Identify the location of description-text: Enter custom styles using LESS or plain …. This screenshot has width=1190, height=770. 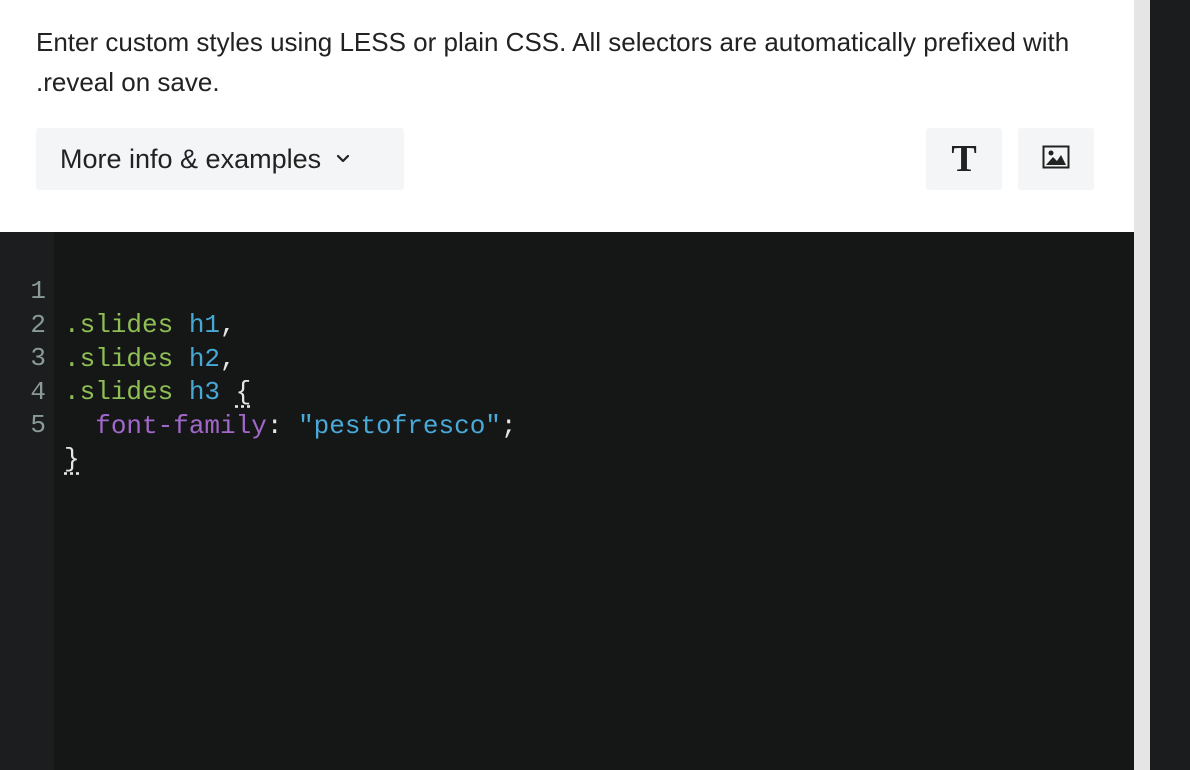
(553, 62).